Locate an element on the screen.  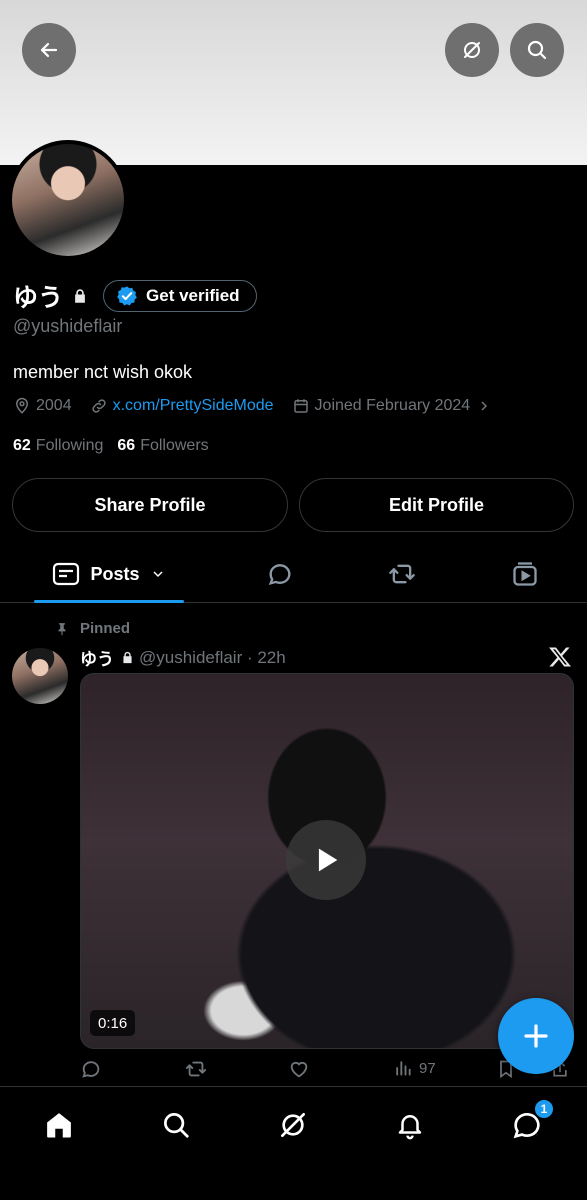
followers-link: 66 Followers is located at coordinates (162, 446).